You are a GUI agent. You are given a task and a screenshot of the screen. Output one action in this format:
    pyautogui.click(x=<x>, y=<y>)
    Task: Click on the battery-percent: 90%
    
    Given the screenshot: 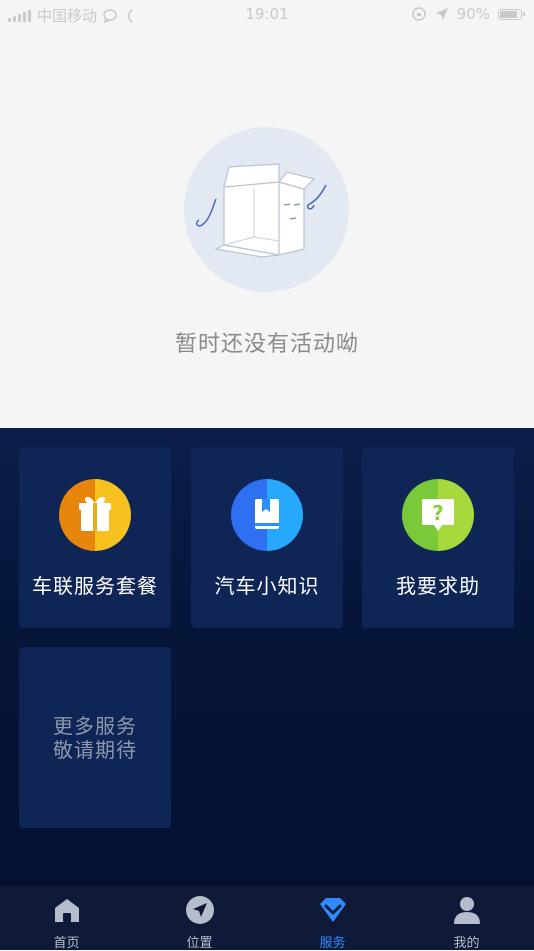 What is the action you would take?
    pyautogui.click(x=473, y=14)
    